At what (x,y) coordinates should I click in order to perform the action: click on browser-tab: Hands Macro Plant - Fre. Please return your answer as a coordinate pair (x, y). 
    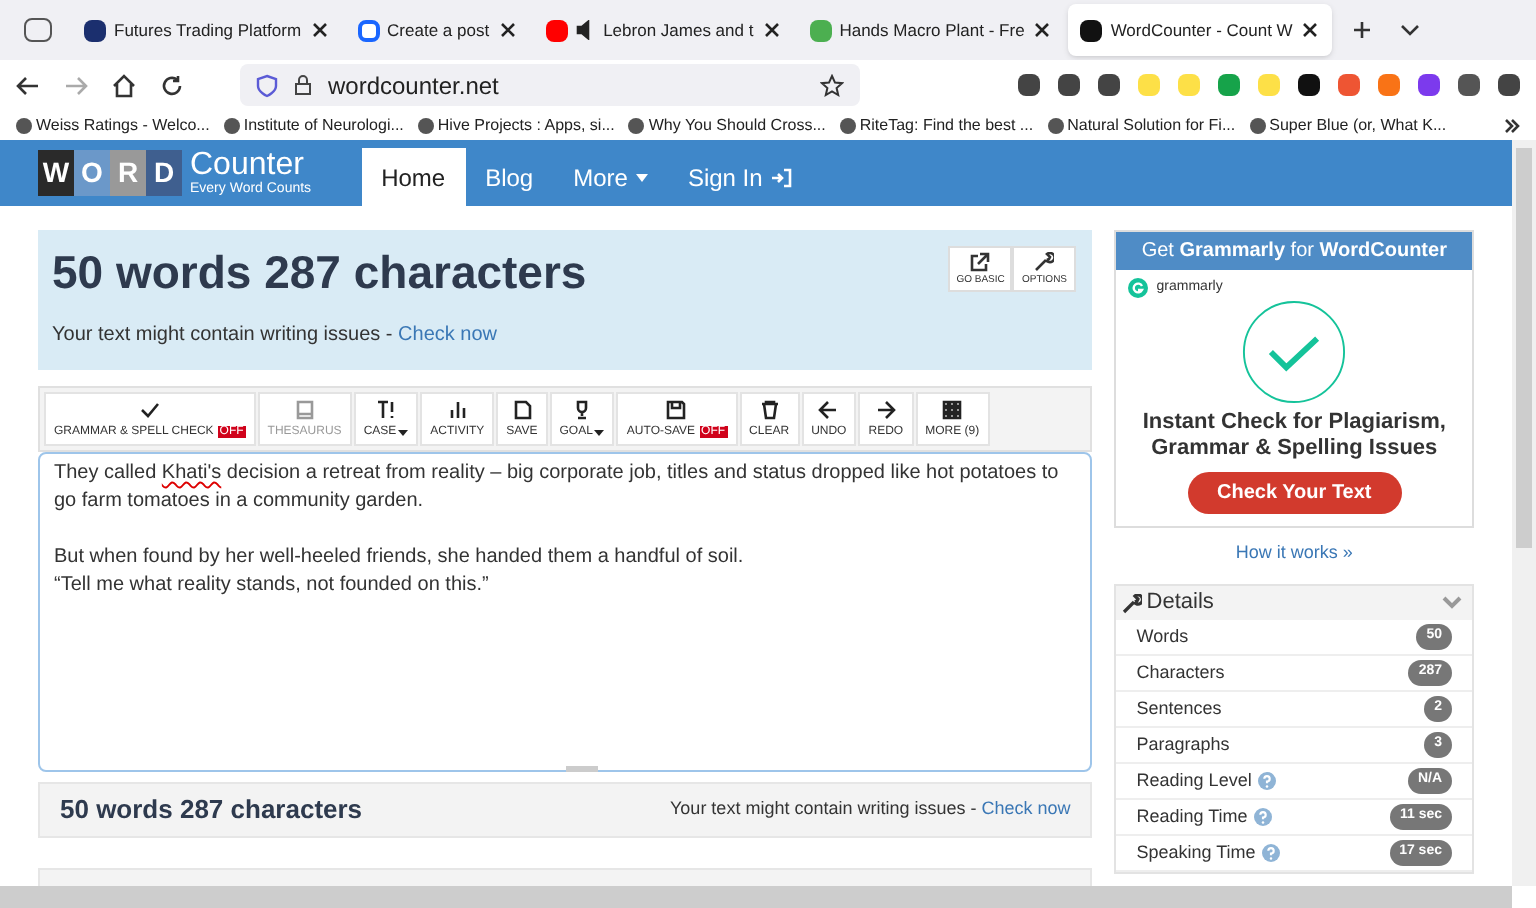
    Looking at the image, I should click on (931, 30).